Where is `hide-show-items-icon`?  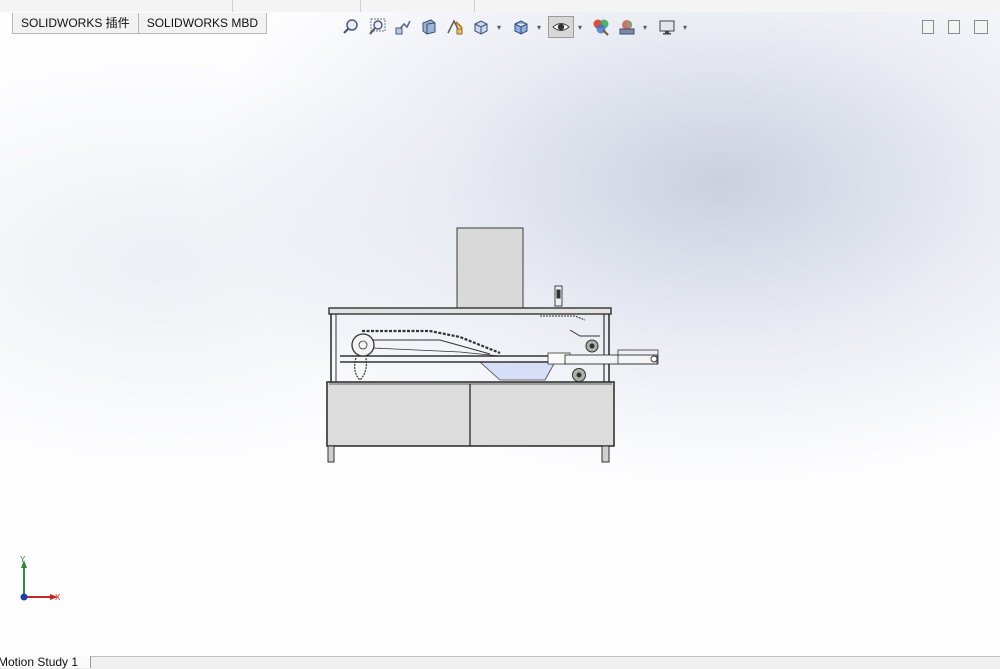
hide-show-items-icon is located at coordinates (561, 27).